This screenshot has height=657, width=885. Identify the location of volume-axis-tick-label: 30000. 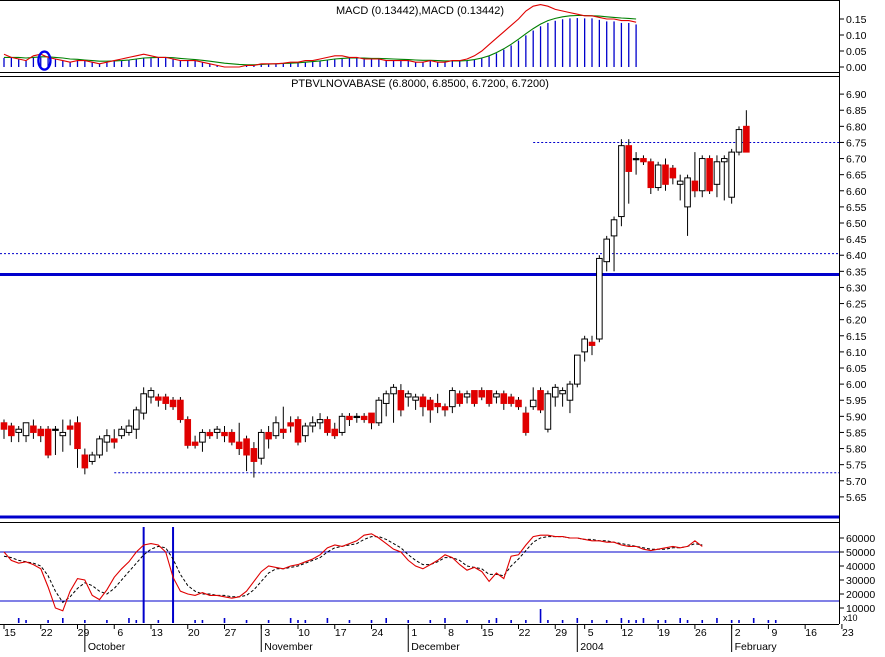
(860, 581).